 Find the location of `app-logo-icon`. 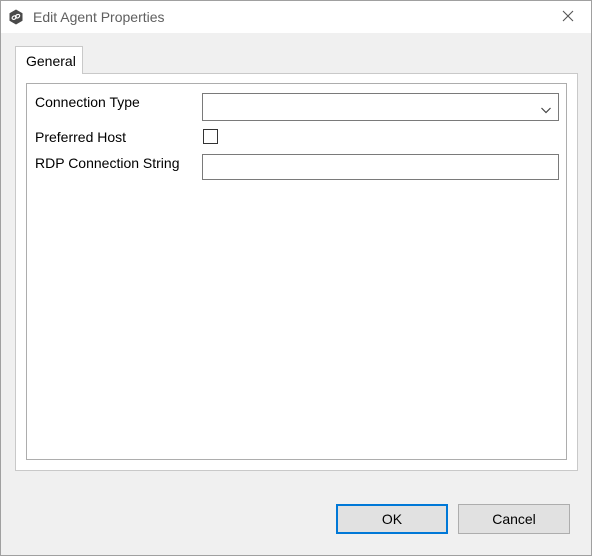

app-logo-icon is located at coordinates (16, 17).